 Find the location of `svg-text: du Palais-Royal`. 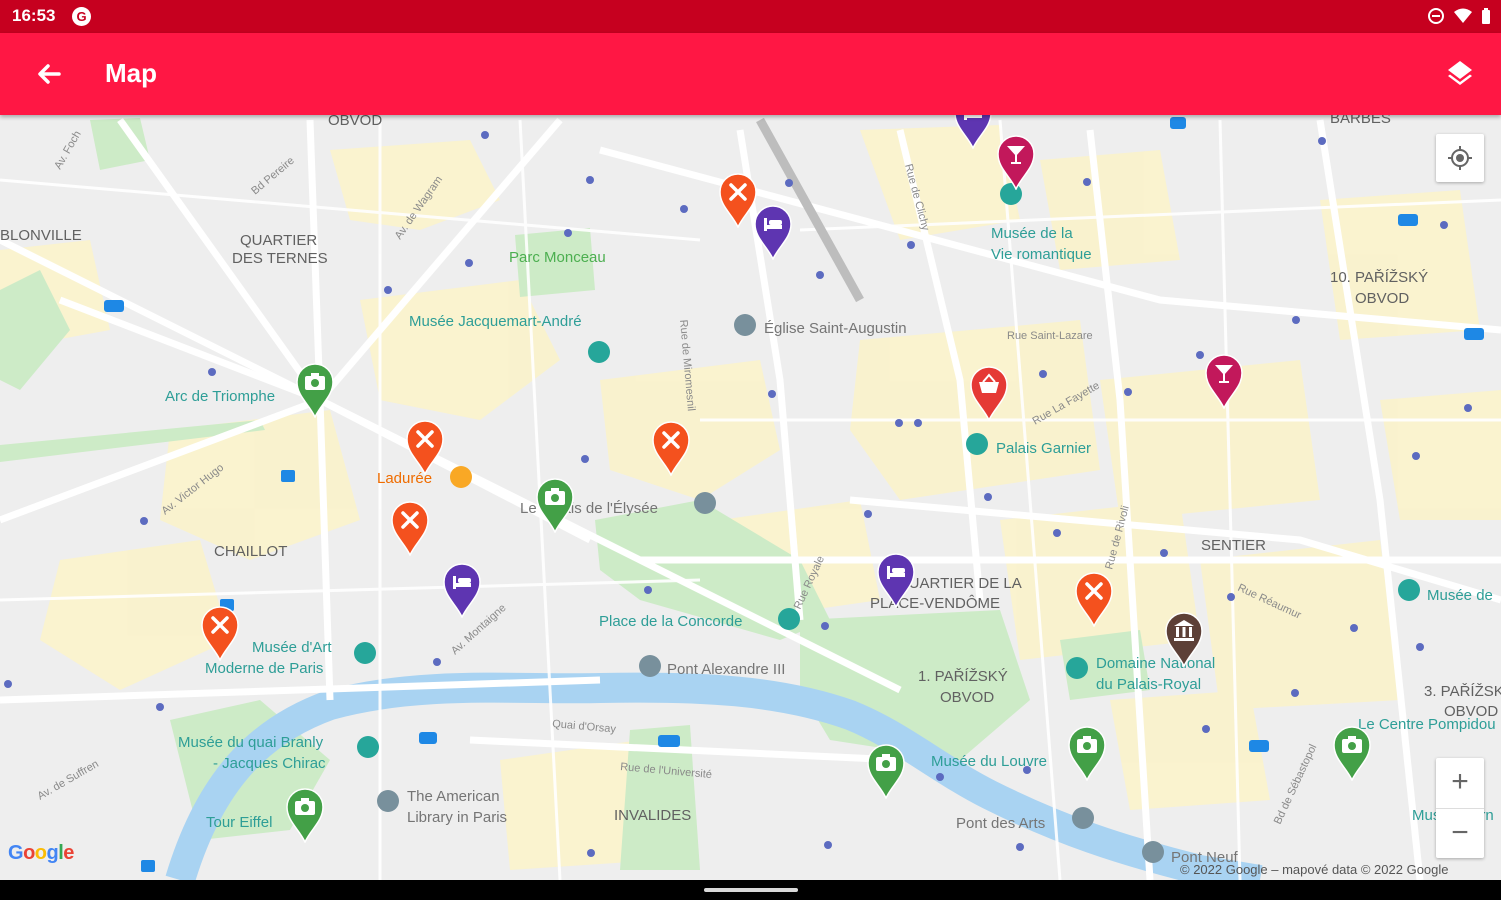

svg-text: du Palais-Royal is located at coordinates (1148, 684).